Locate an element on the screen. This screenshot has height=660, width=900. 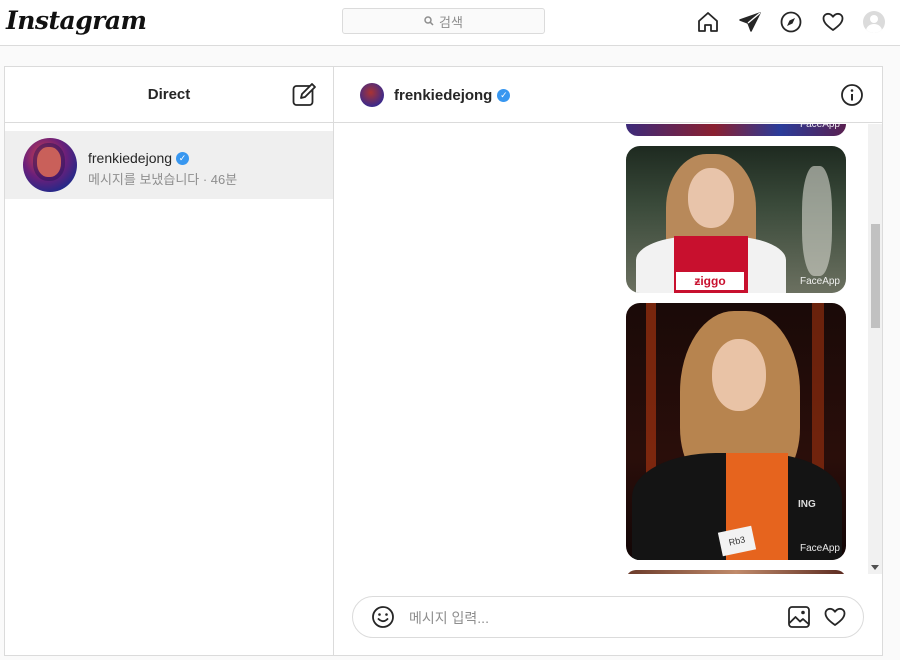
new-message-icon is located at coordinates (304, 95).